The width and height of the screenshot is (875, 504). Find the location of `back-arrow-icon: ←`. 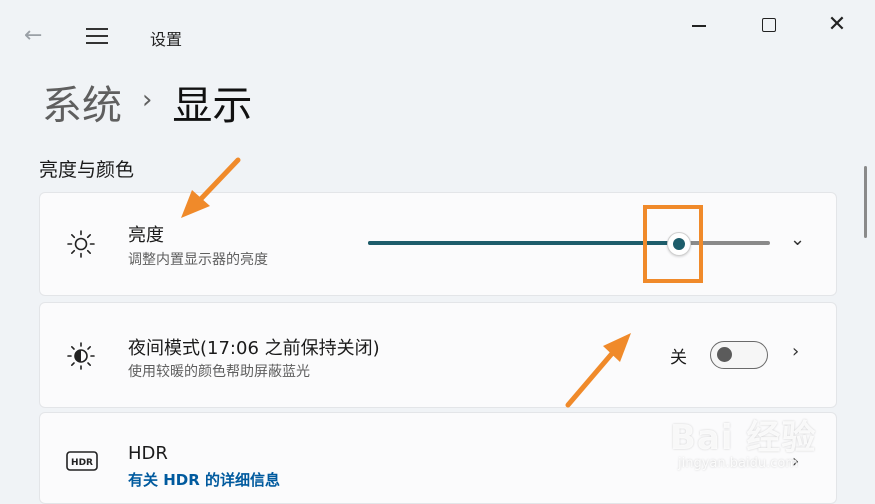

back-arrow-icon: ← is located at coordinates (38, 36).